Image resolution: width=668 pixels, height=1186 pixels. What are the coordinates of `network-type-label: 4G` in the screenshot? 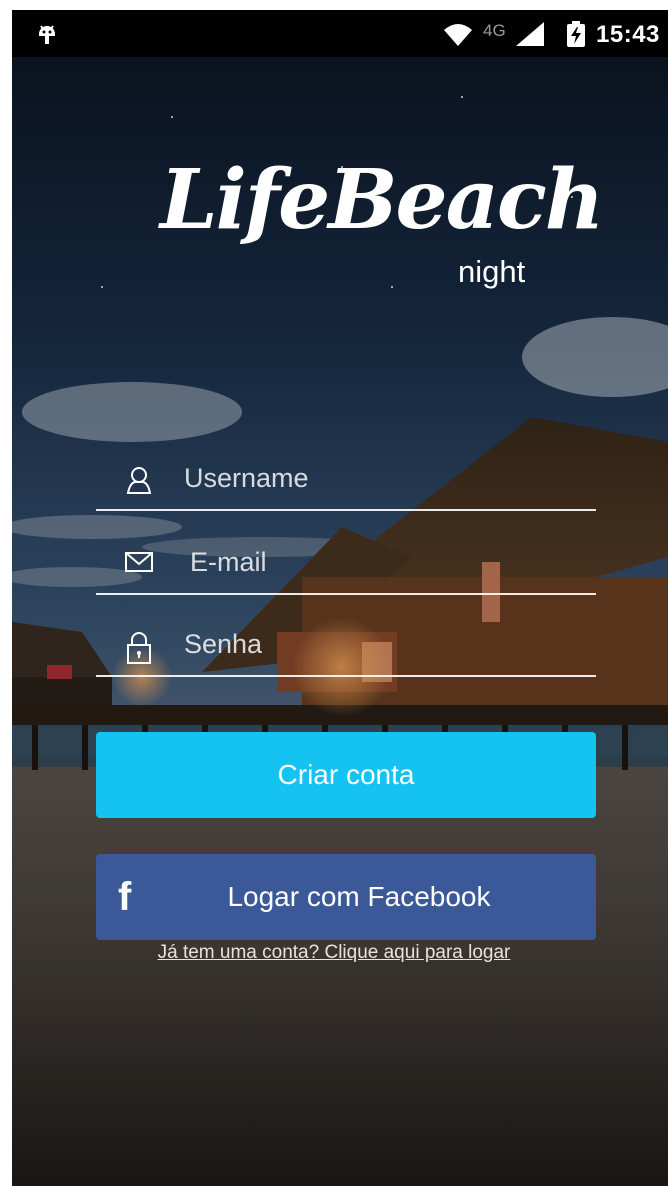 It's located at (494, 30).